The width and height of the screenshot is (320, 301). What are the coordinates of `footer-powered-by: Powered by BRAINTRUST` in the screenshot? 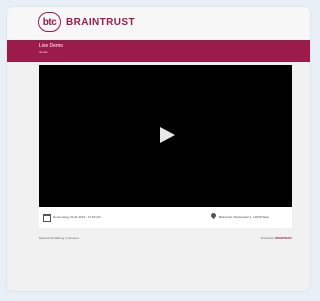 It's located at (276, 238).